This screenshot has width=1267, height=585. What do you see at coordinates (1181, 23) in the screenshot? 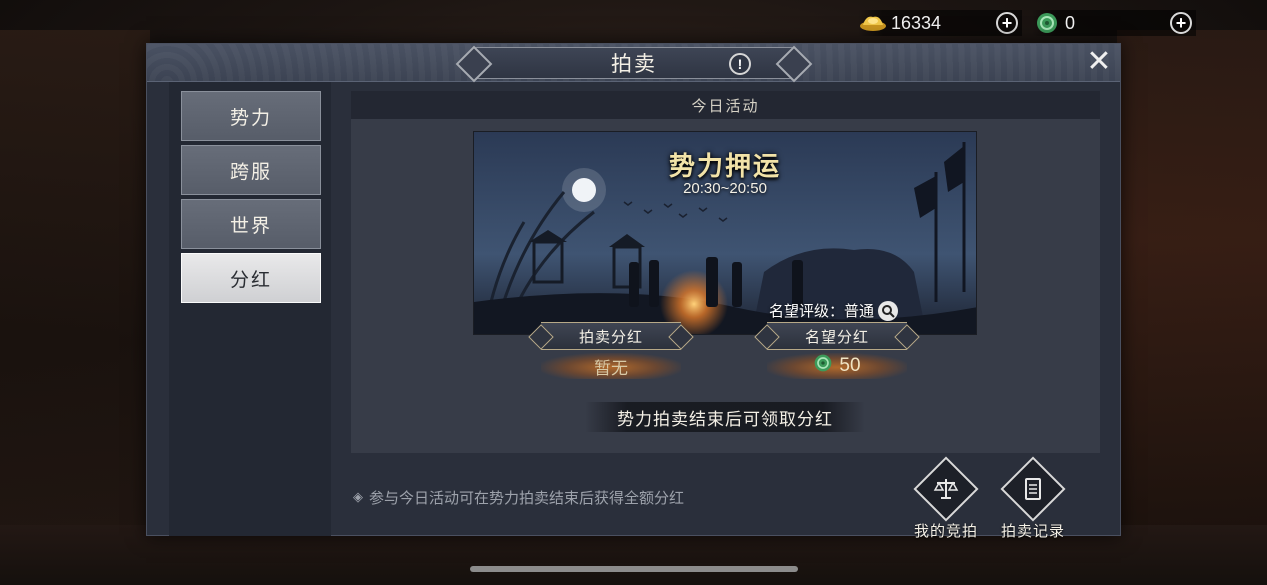
I see `add-jade-button: +` at bounding box center [1181, 23].